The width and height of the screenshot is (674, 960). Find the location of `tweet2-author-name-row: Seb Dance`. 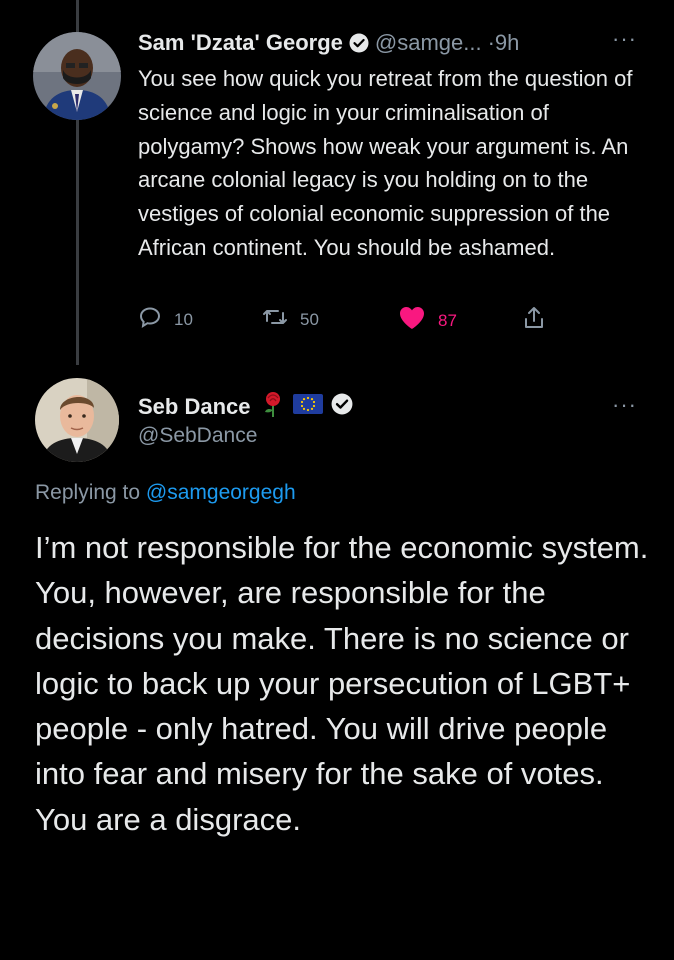

tweet2-author-name-row: Seb Dance is located at coordinates (245, 407).